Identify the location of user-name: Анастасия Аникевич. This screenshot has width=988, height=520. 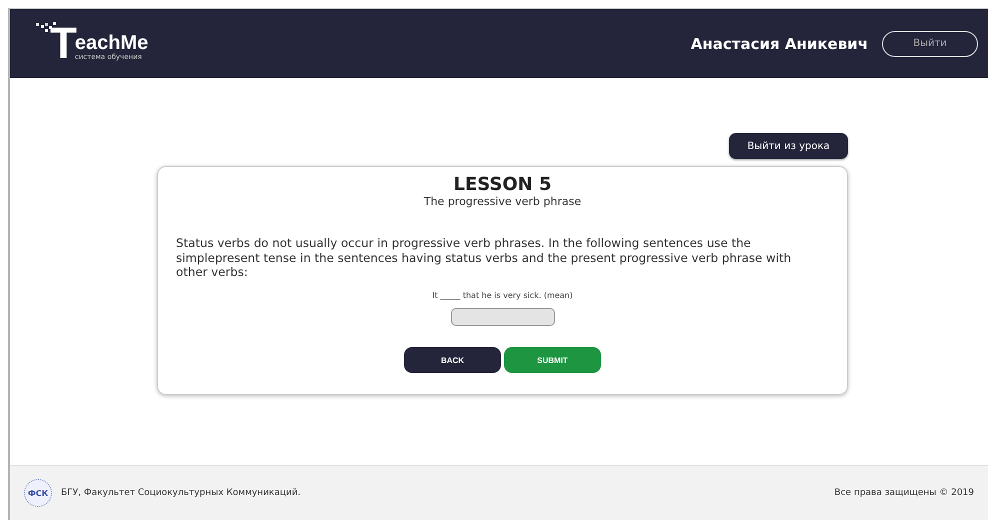
(779, 43).